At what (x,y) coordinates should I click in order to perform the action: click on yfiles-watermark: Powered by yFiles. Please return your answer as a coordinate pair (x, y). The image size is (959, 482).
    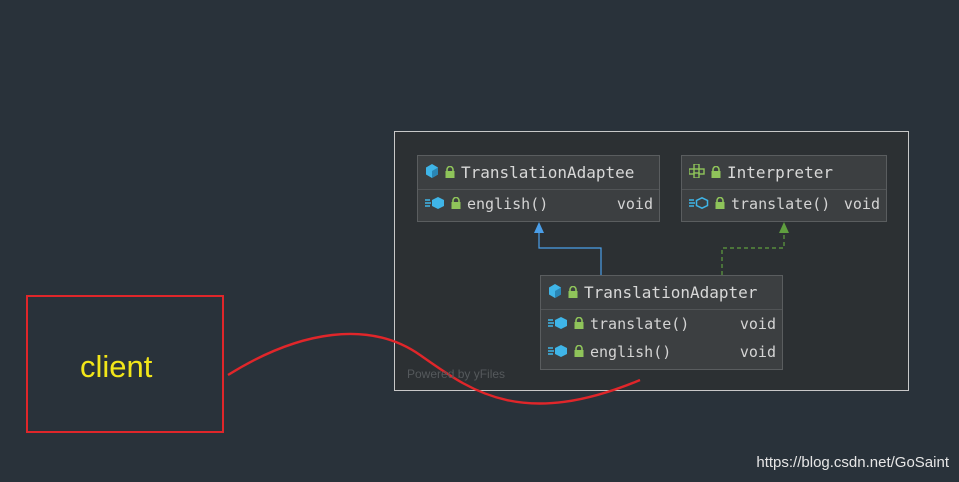
    Looking at the image, I should click on (456, 374).